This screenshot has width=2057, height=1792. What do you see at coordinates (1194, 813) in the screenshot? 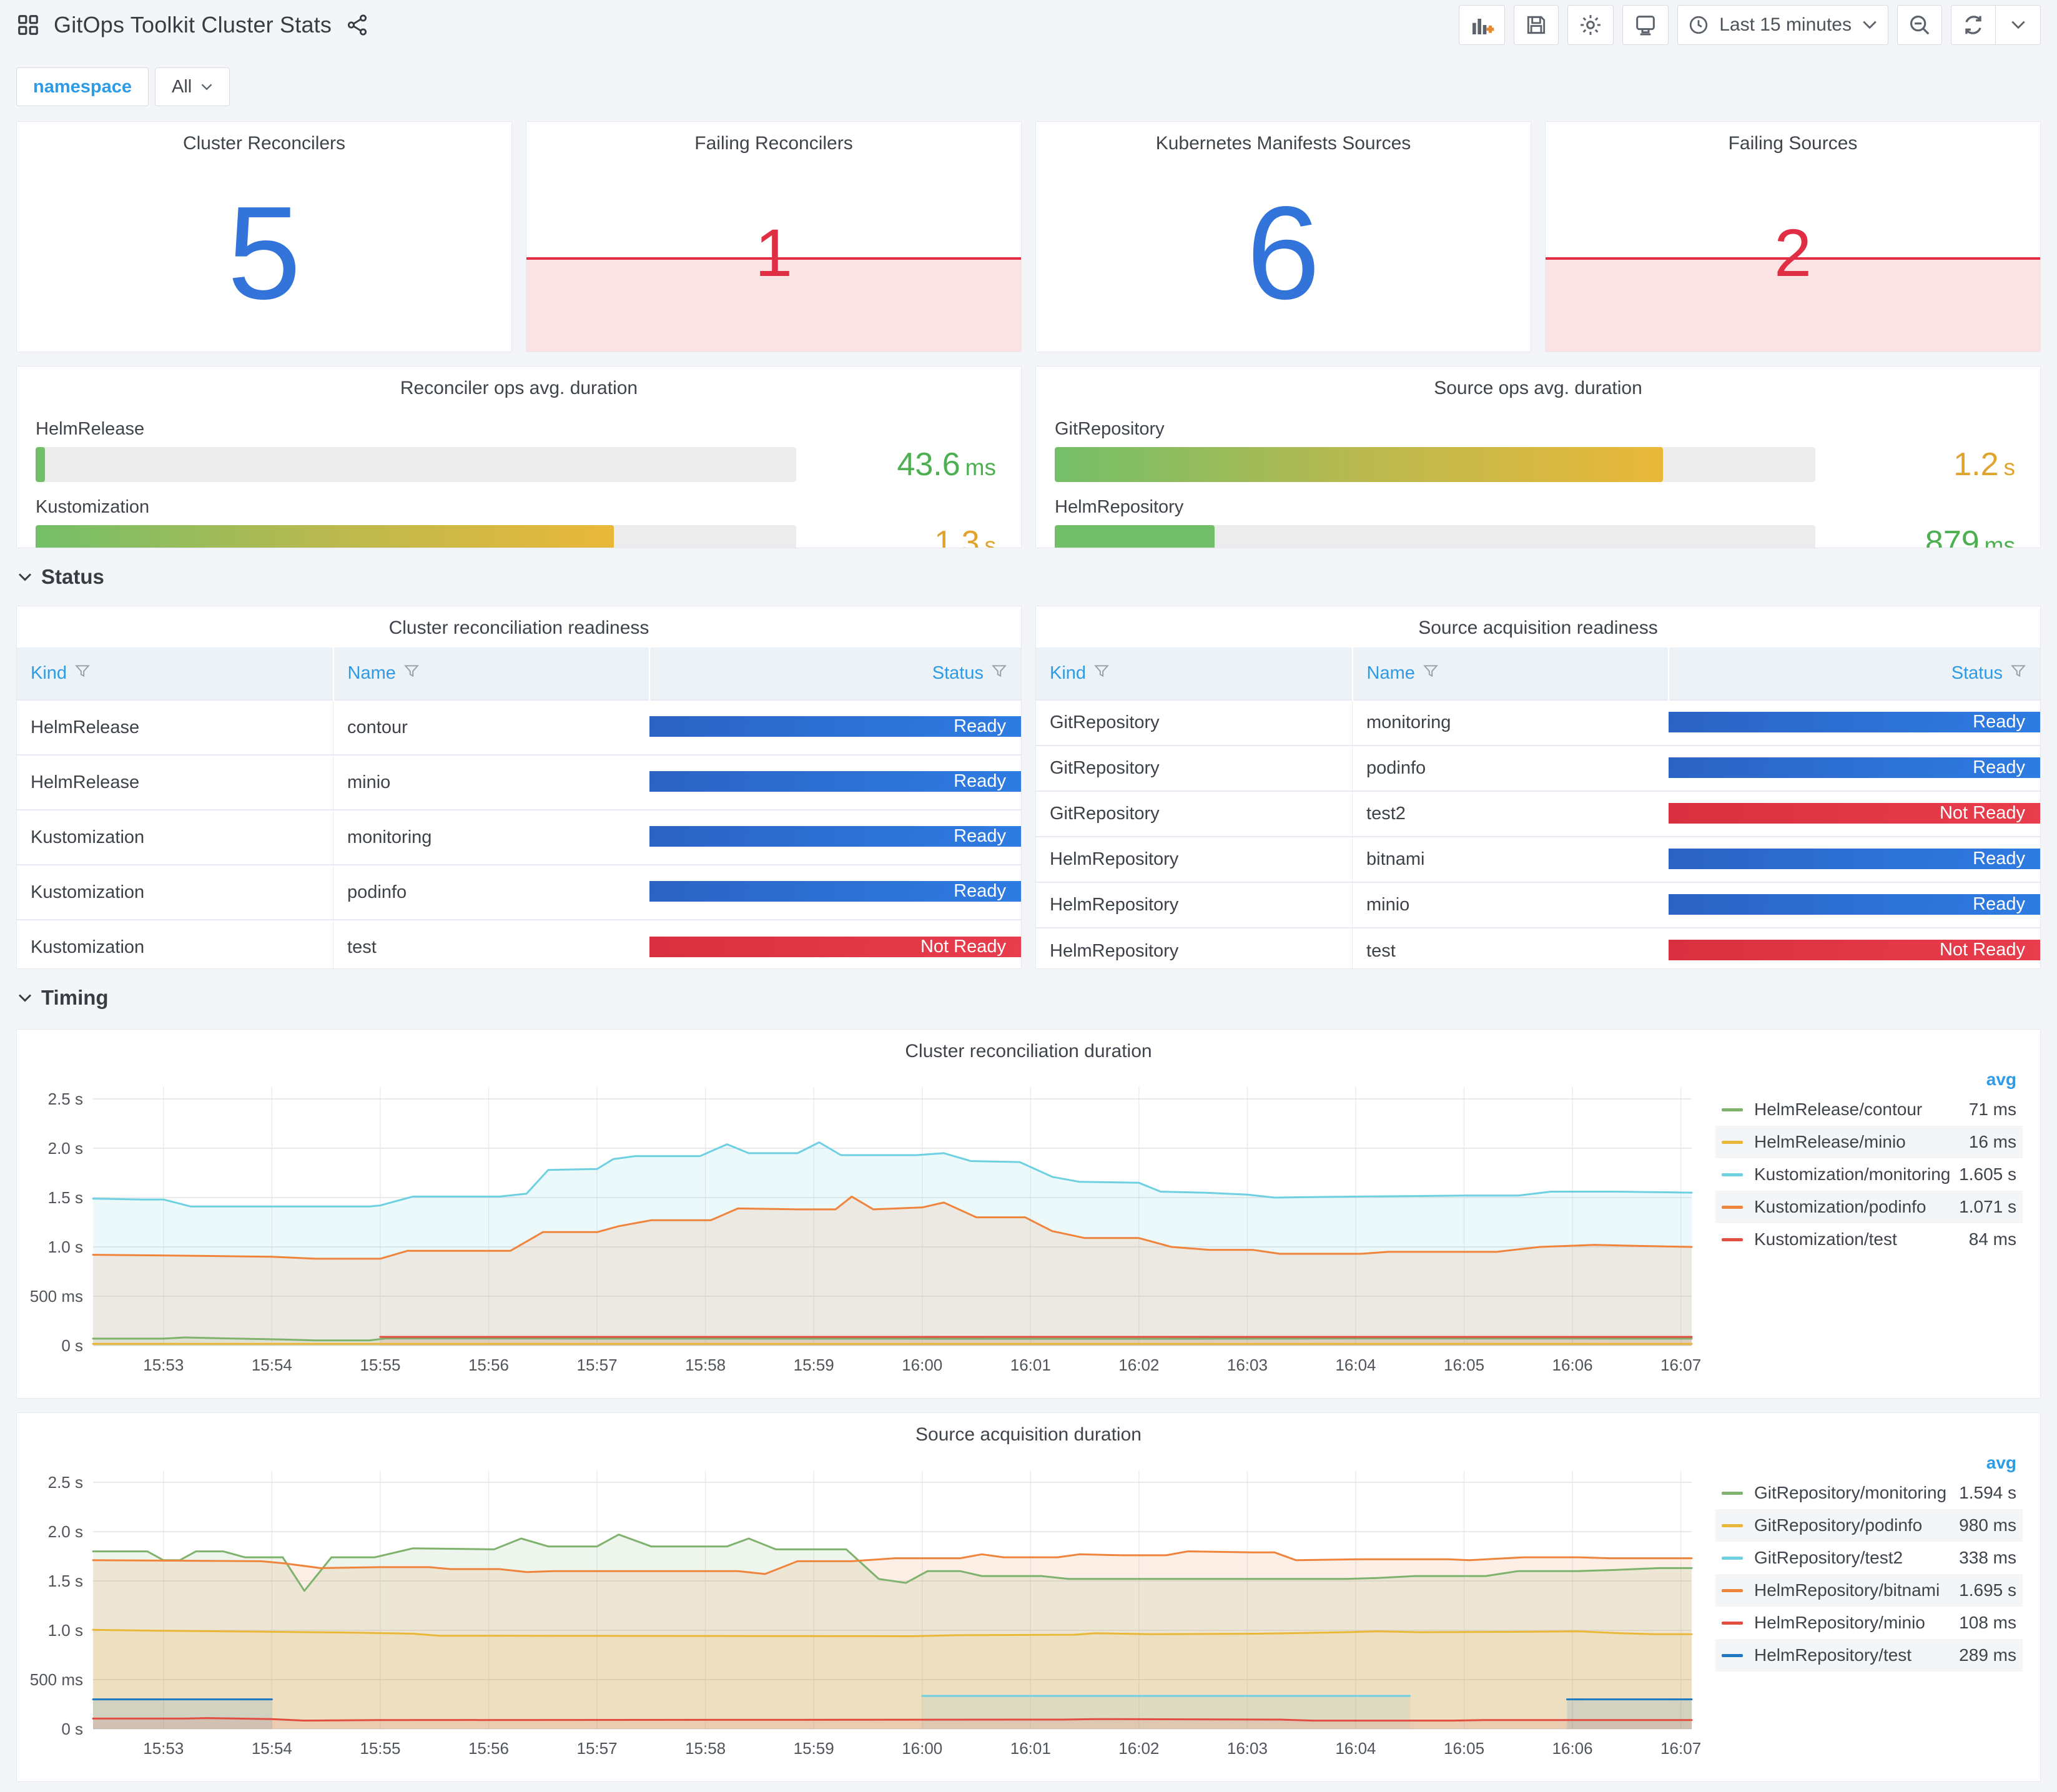
I see `cell-kind: GitRepository` at bounding box center [1194, 813].